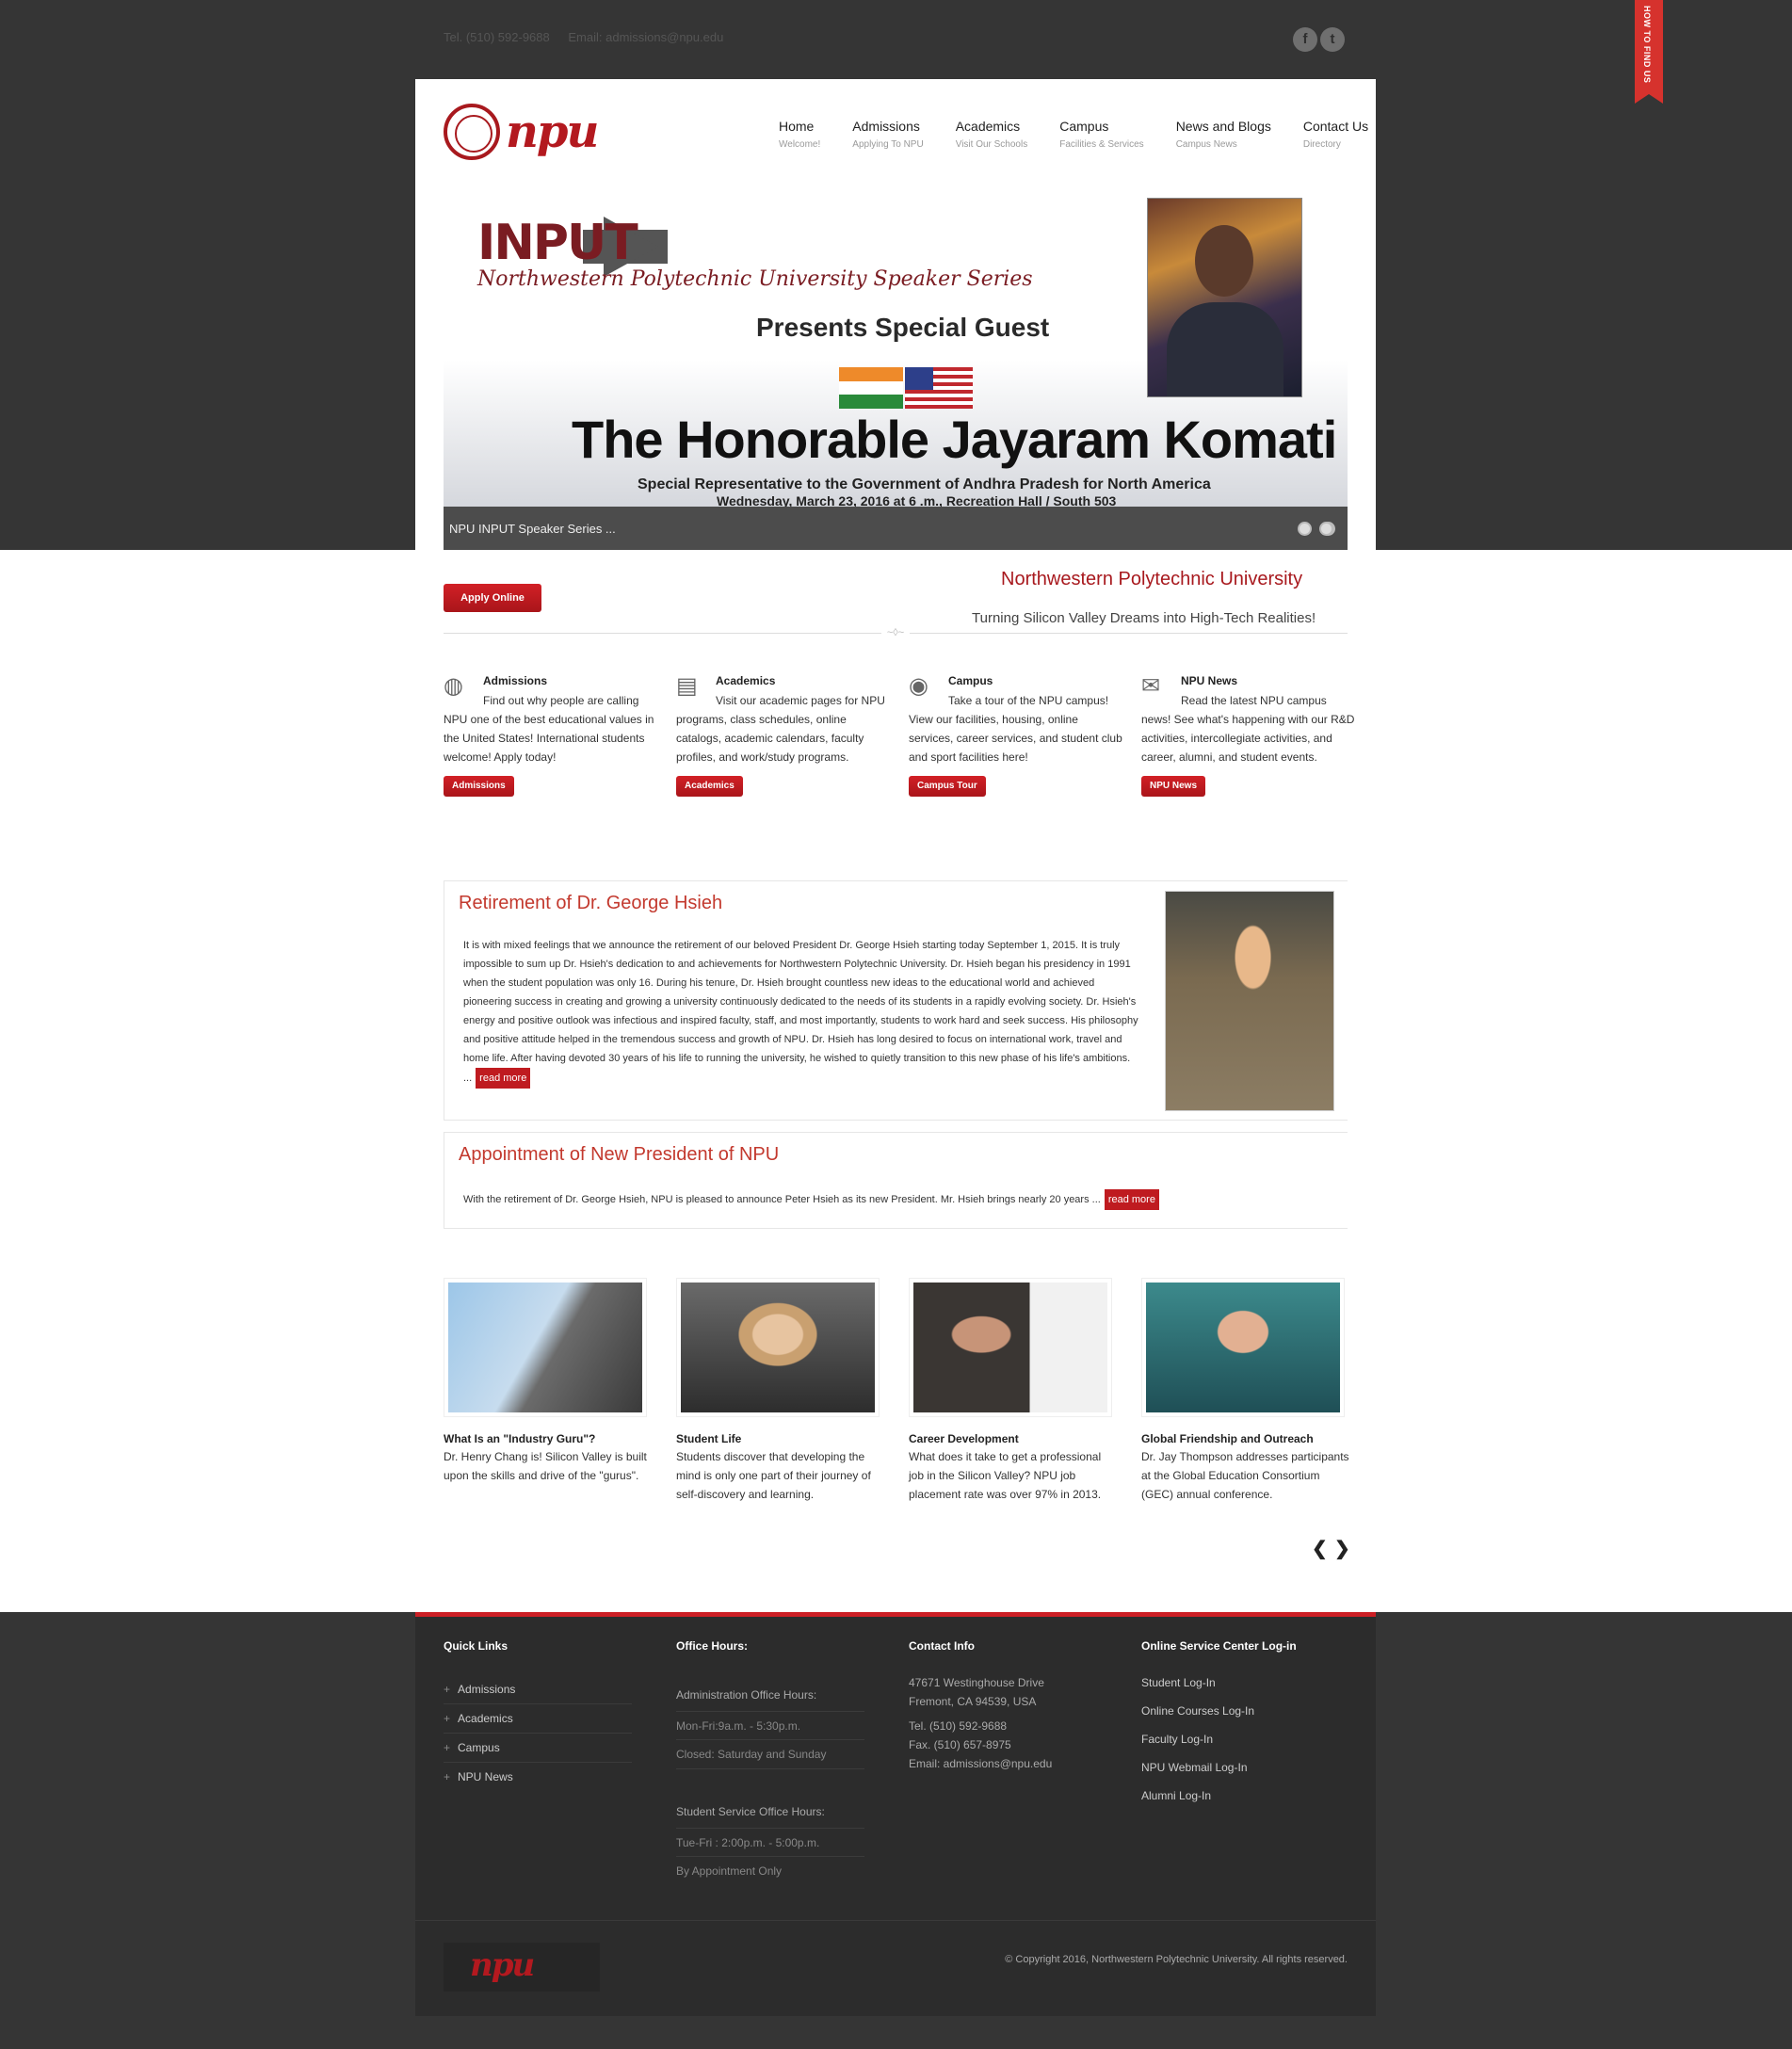  What do you see at coordinates (538, 1748) in the screenshot?
I see `quick-link-campus: + Campus` at bounding box center [538, 1748].